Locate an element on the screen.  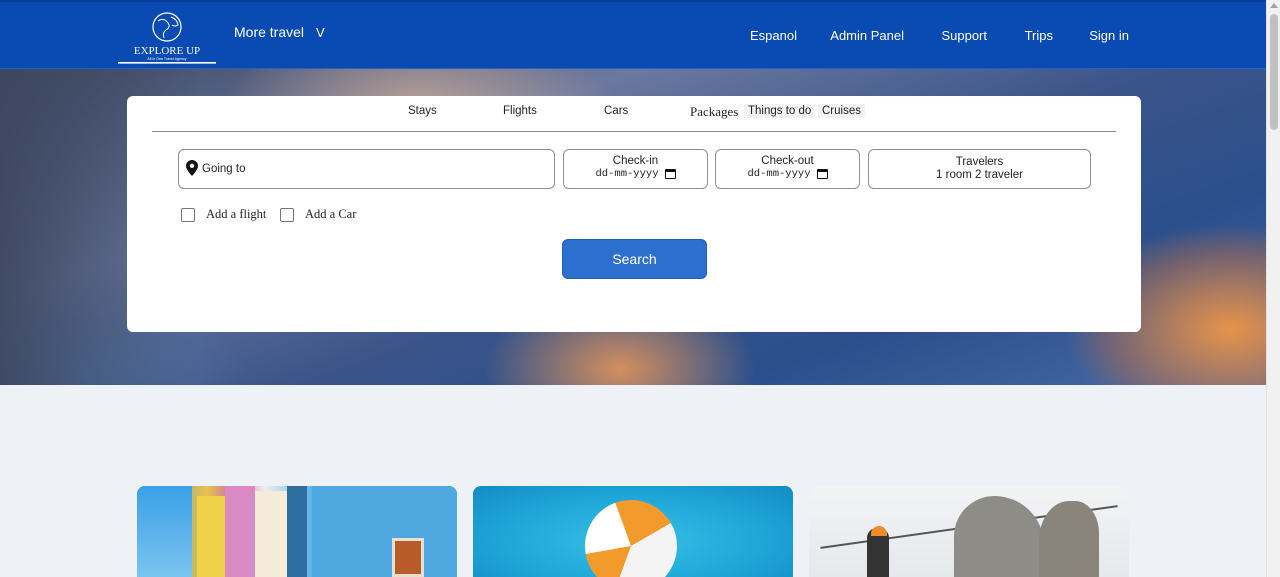
nav-sign-in: Sign in is located at coordinates (1109, 35).